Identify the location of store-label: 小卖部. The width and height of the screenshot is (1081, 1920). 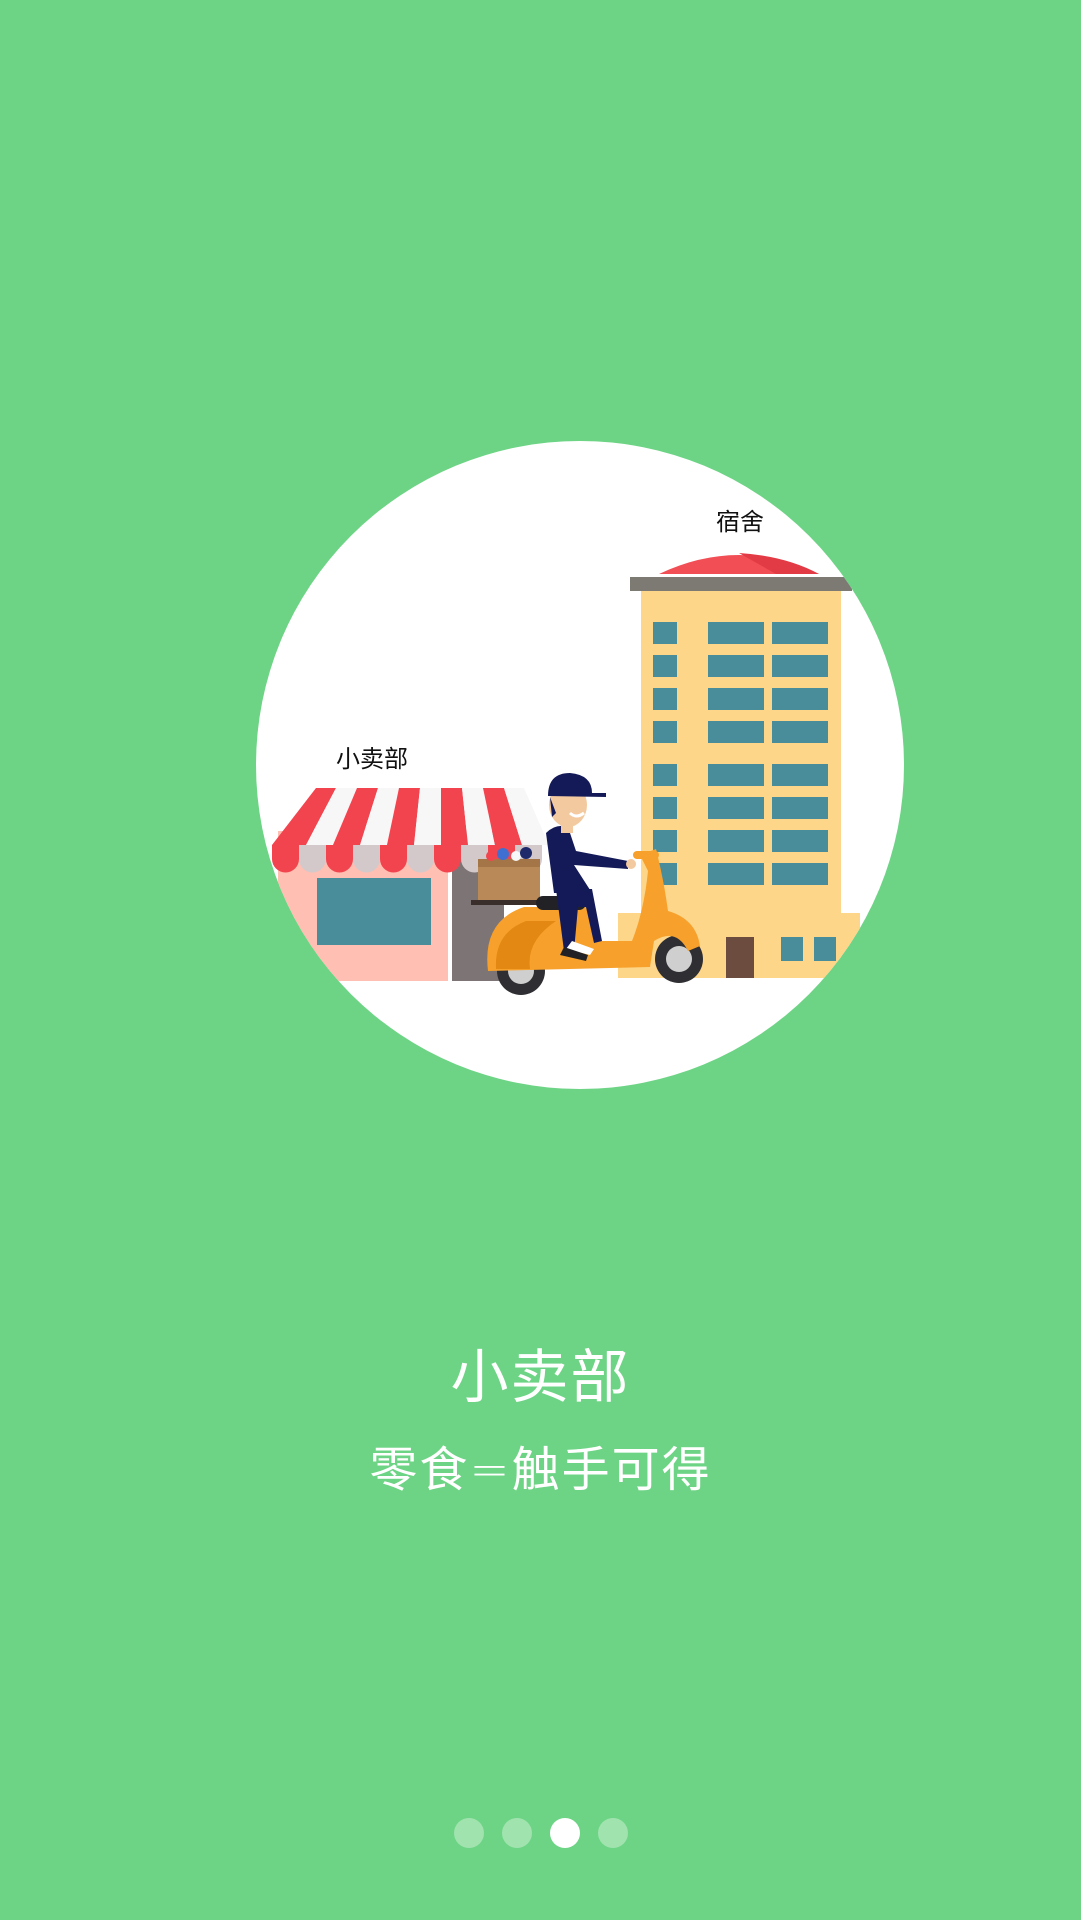
(372, 759).